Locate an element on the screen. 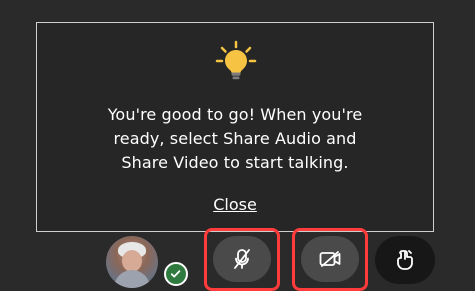  microphone-off-icon is located at coordinates (242, 259).